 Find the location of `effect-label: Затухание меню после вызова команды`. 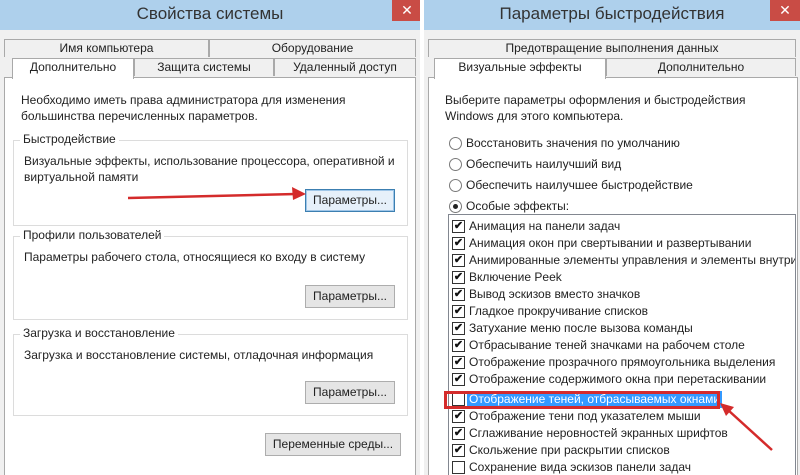

effect-label: Затухание меню после вызова команды is located at coordinates (581, 328).